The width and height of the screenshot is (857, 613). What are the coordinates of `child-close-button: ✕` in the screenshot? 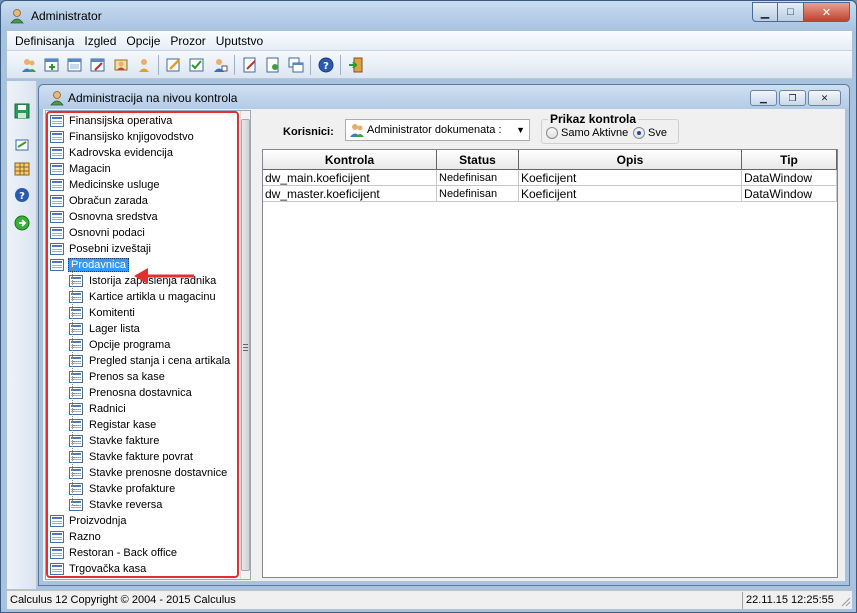 It's located at (824, 98).